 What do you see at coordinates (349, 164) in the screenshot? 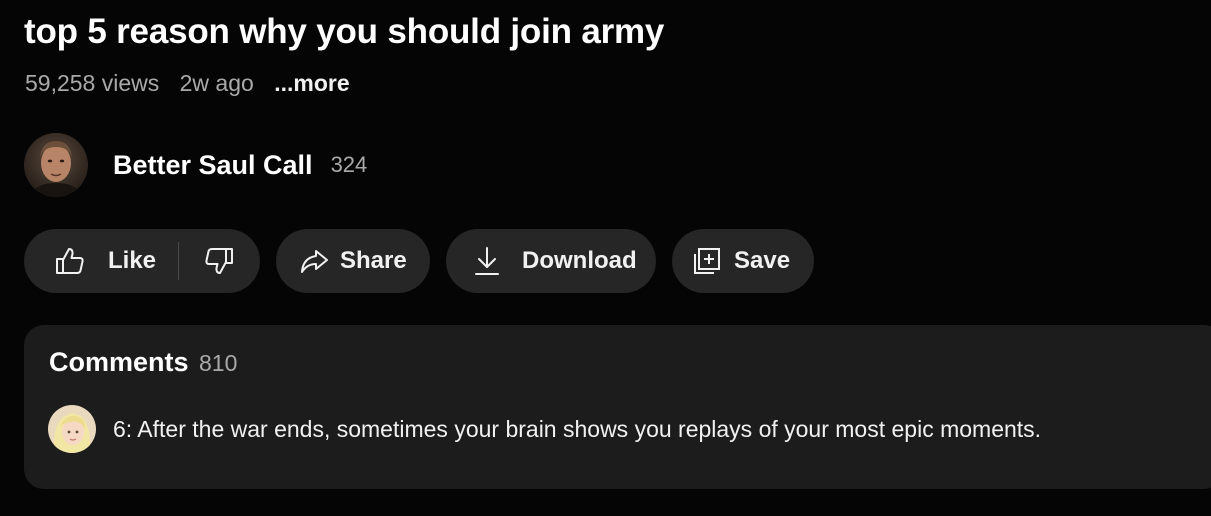
I see `subscriber-count: 324` at bounding box center [349, 164].